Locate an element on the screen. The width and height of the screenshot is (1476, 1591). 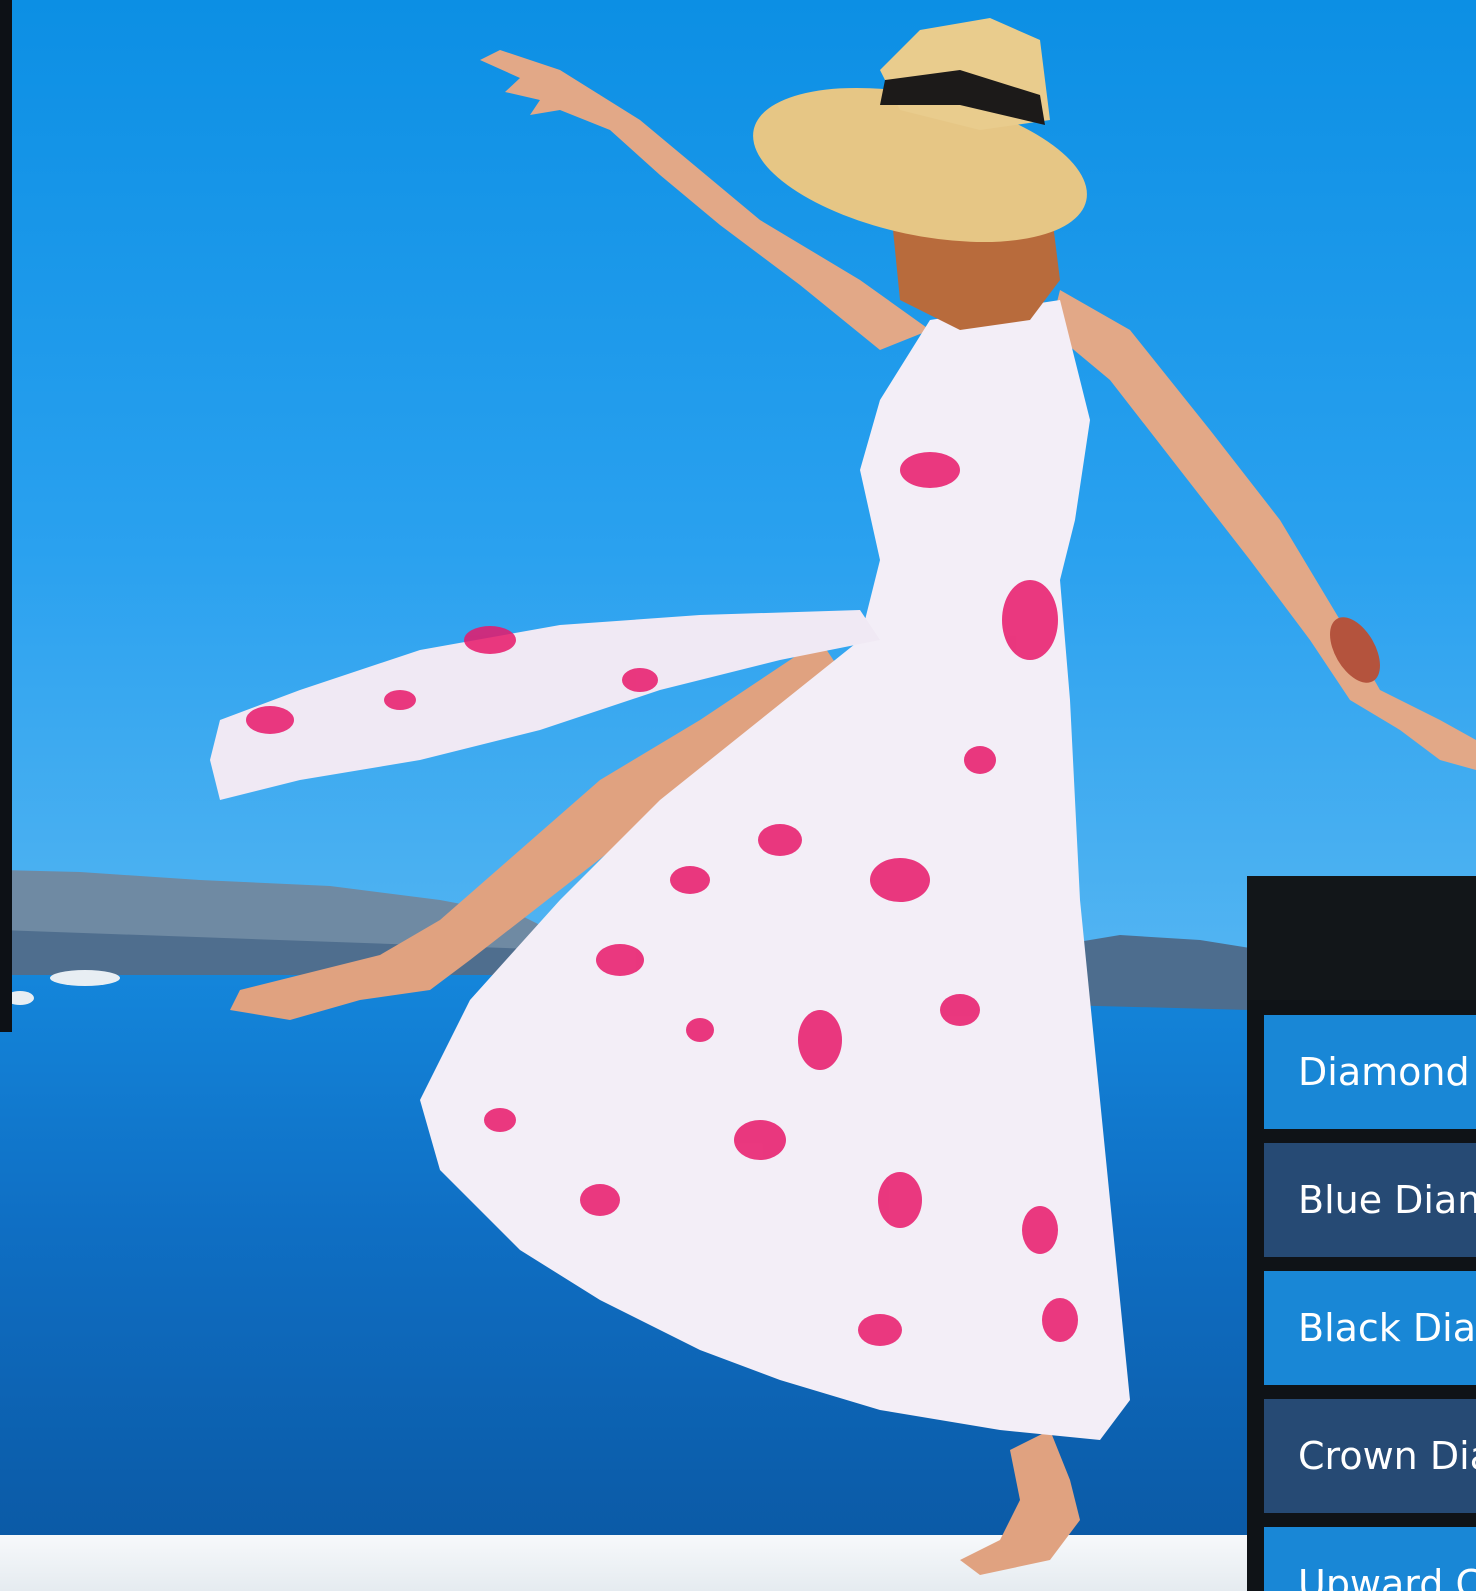
menu-item-label: Blue Diam is located at coordinates (1387, 1200).